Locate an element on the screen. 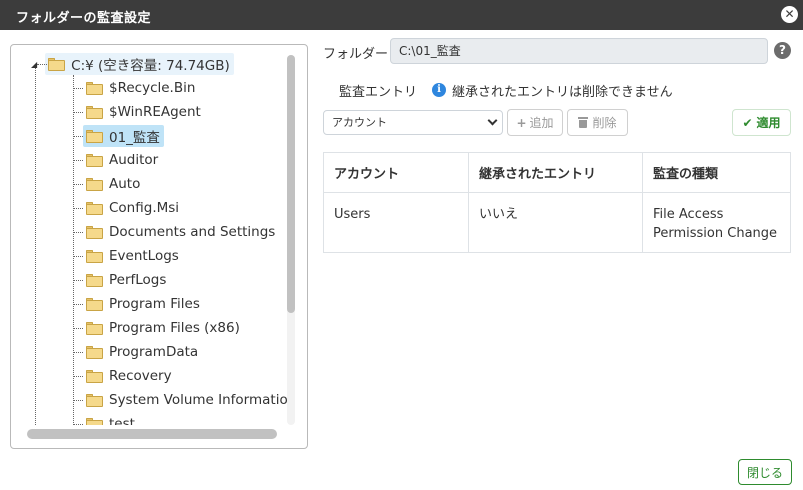 This screenshot has width=803, height=490. tree-node: PerfLogs is located at coordinates (121, 280).